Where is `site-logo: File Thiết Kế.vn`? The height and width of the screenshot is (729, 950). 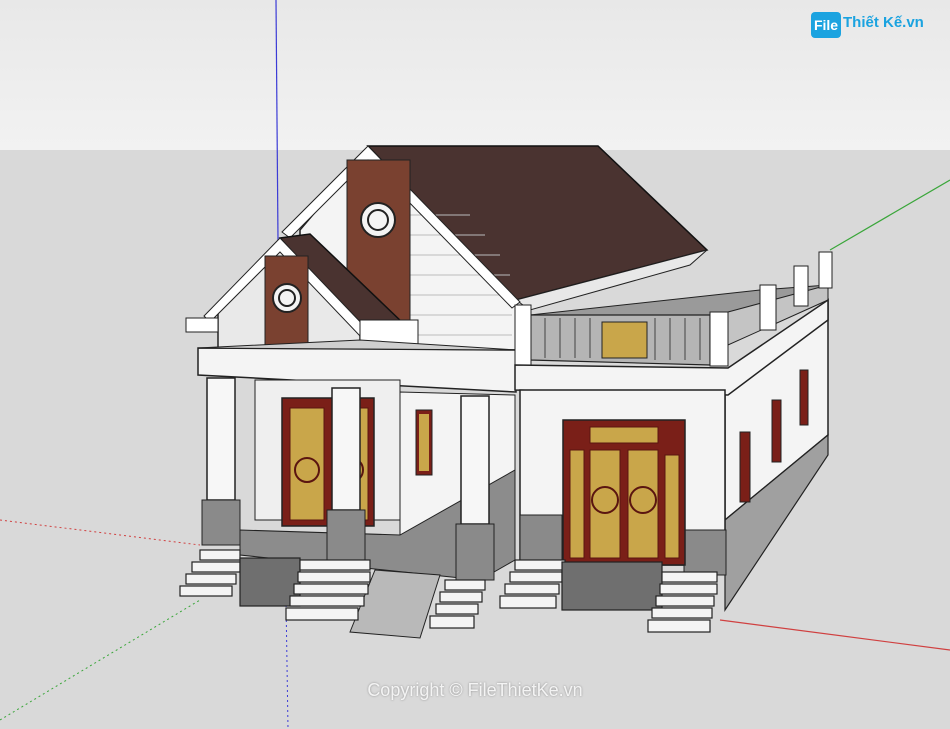
site-logo: File Thiết Kế.vn is located at coordinates (867, 25).